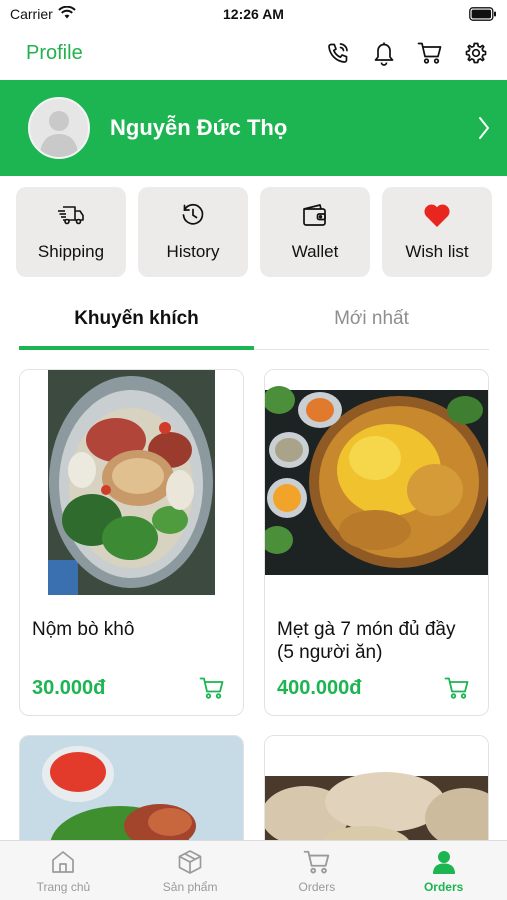 The image size is (507, 900). I want to click on carrier-label: Carrier, so click(31, 14).